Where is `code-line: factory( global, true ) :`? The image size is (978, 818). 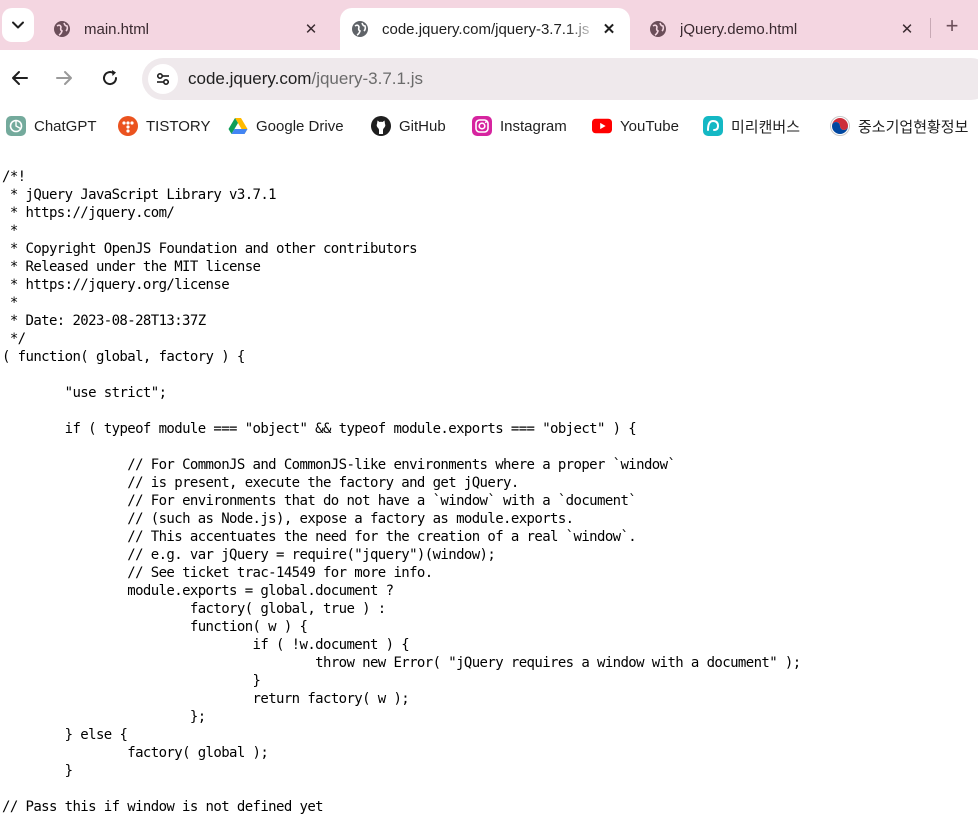
code-line: factory( global, true ) : is located at coordinates (194, 609).